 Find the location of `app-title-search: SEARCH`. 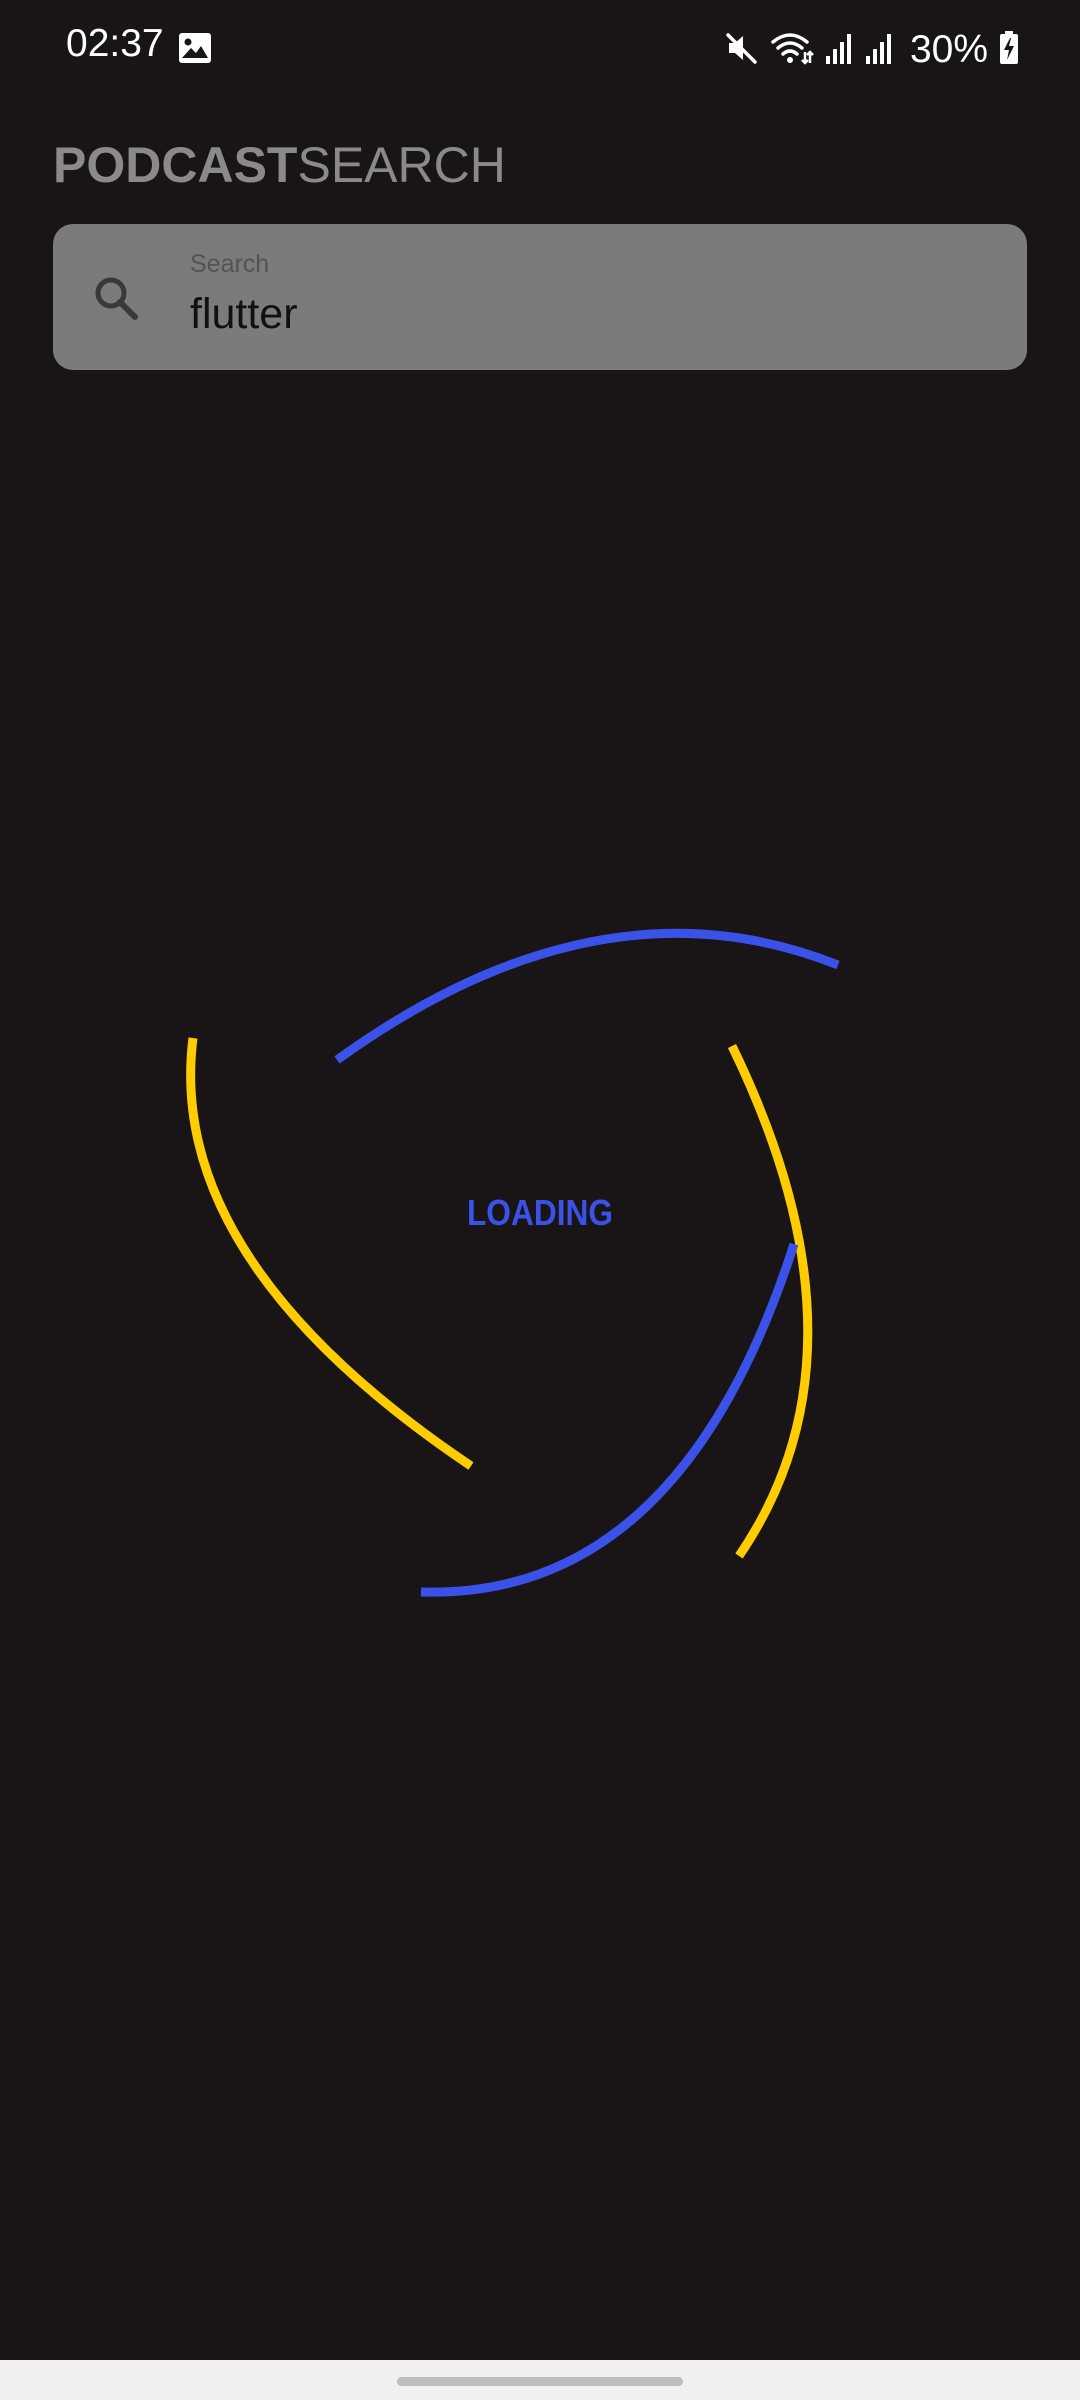

app-title-search: SEARCH is located at coordinates (401, 165).